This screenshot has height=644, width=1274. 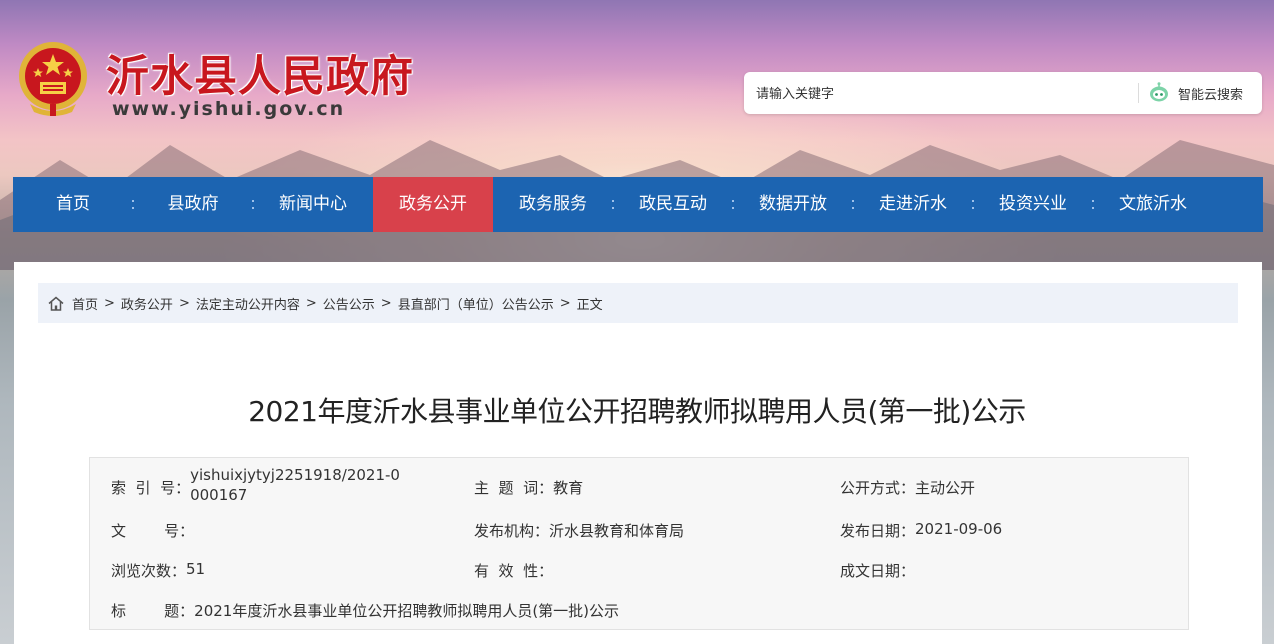 I want to click on home-icon, so click(x=56, y=303).